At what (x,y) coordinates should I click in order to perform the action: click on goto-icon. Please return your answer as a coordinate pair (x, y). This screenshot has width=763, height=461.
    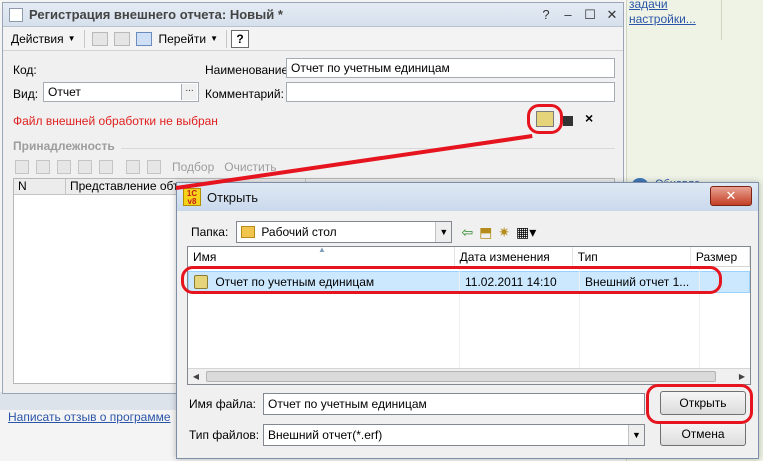
    Looking at the image, I should click on (143, 38).